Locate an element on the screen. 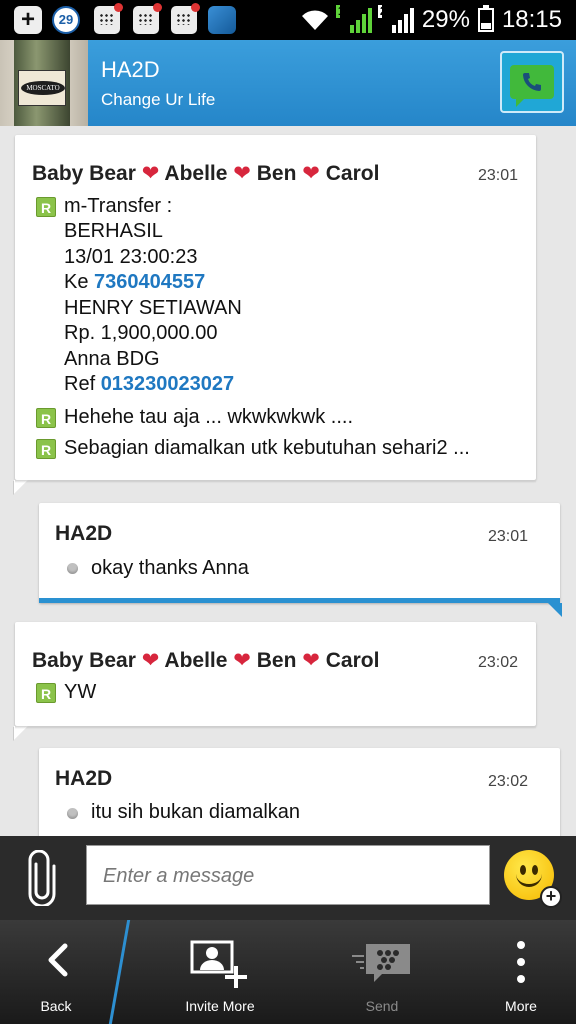  battery-icon is located at coordinates (485, 18).